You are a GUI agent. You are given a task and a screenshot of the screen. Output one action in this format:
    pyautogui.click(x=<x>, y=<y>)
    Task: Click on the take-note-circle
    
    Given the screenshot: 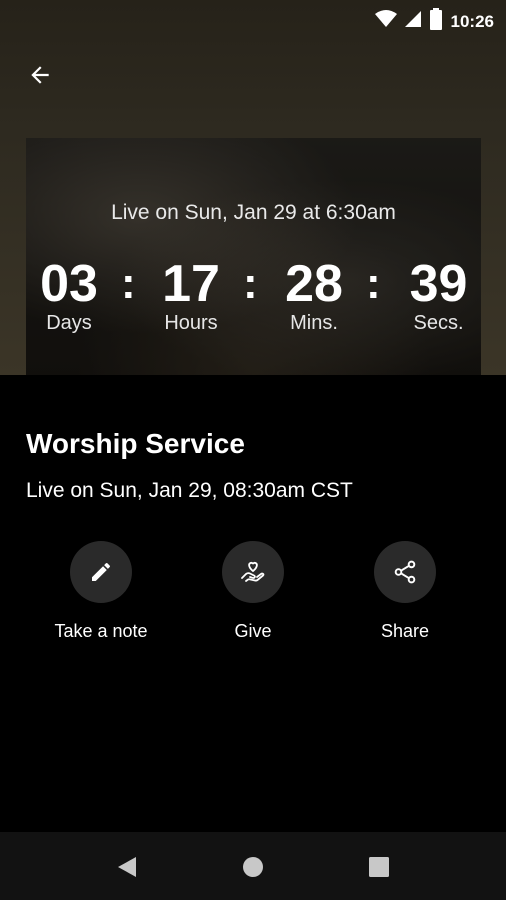 What is the action you would take?
    pyautogui.click(x=101, y=572)
    